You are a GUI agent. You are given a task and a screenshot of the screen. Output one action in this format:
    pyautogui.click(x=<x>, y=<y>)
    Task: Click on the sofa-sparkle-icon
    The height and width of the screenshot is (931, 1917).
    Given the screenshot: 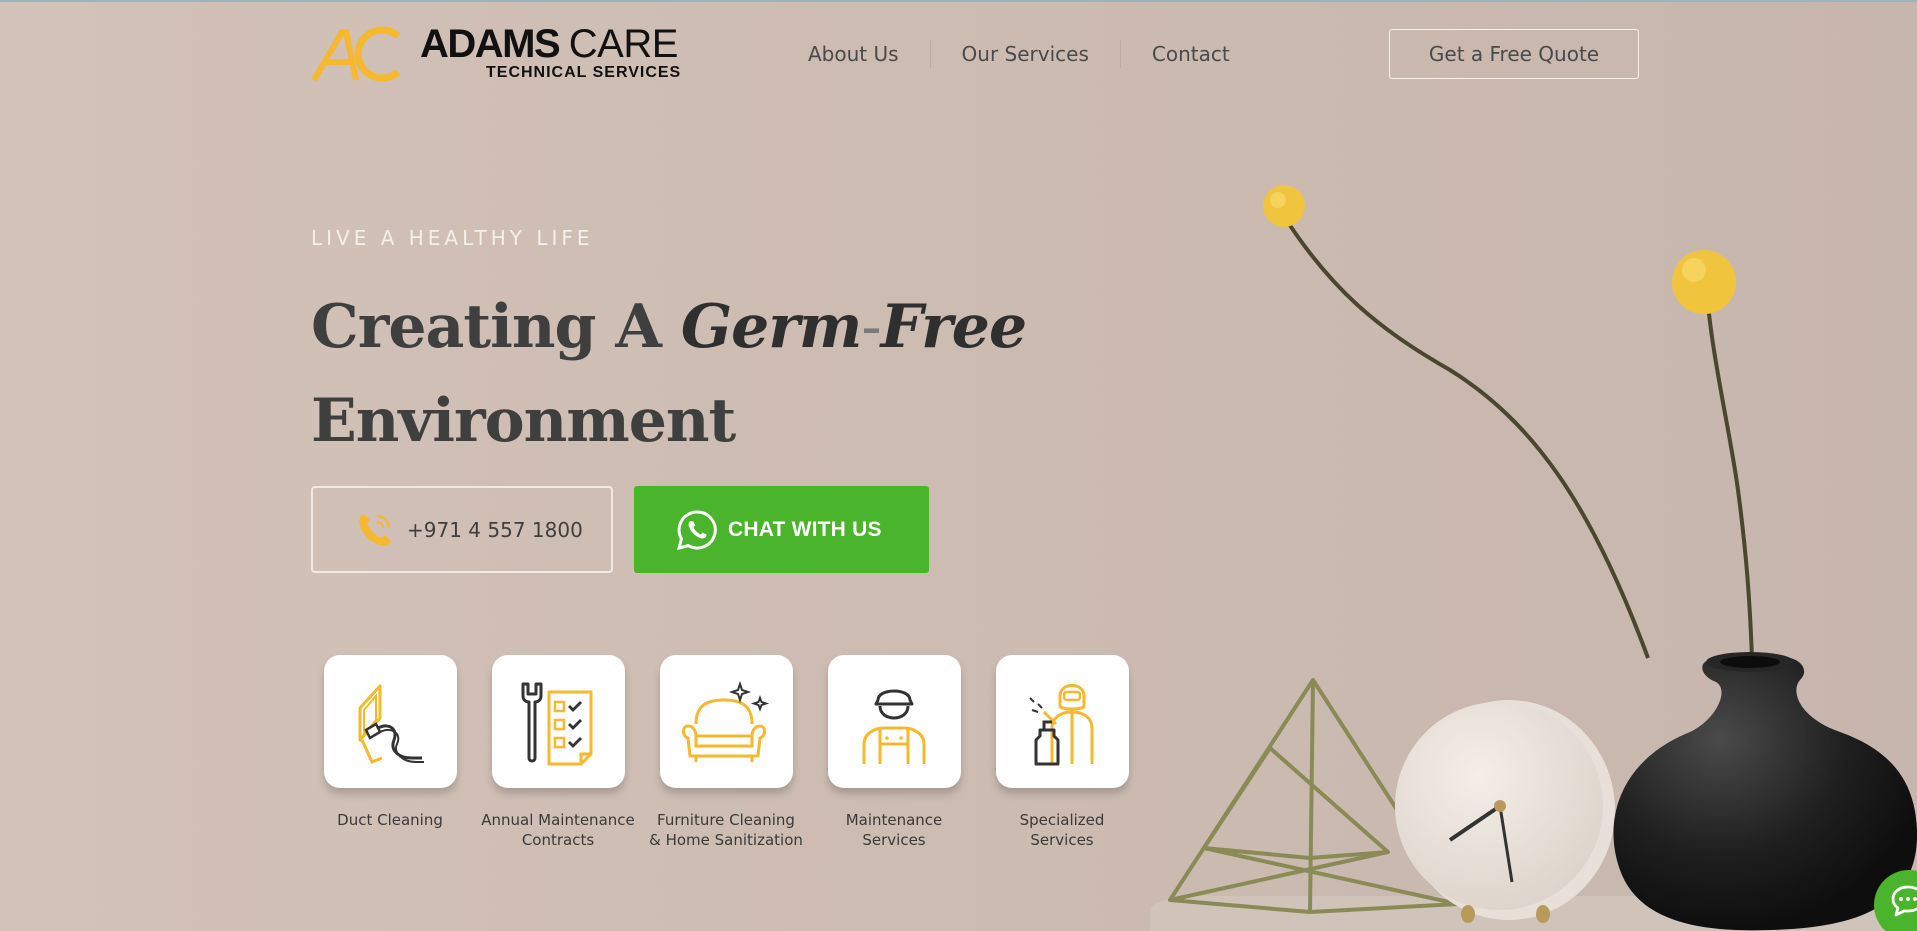 What is the action you would take?
    pyautogui.click(x=726, y=721)
    